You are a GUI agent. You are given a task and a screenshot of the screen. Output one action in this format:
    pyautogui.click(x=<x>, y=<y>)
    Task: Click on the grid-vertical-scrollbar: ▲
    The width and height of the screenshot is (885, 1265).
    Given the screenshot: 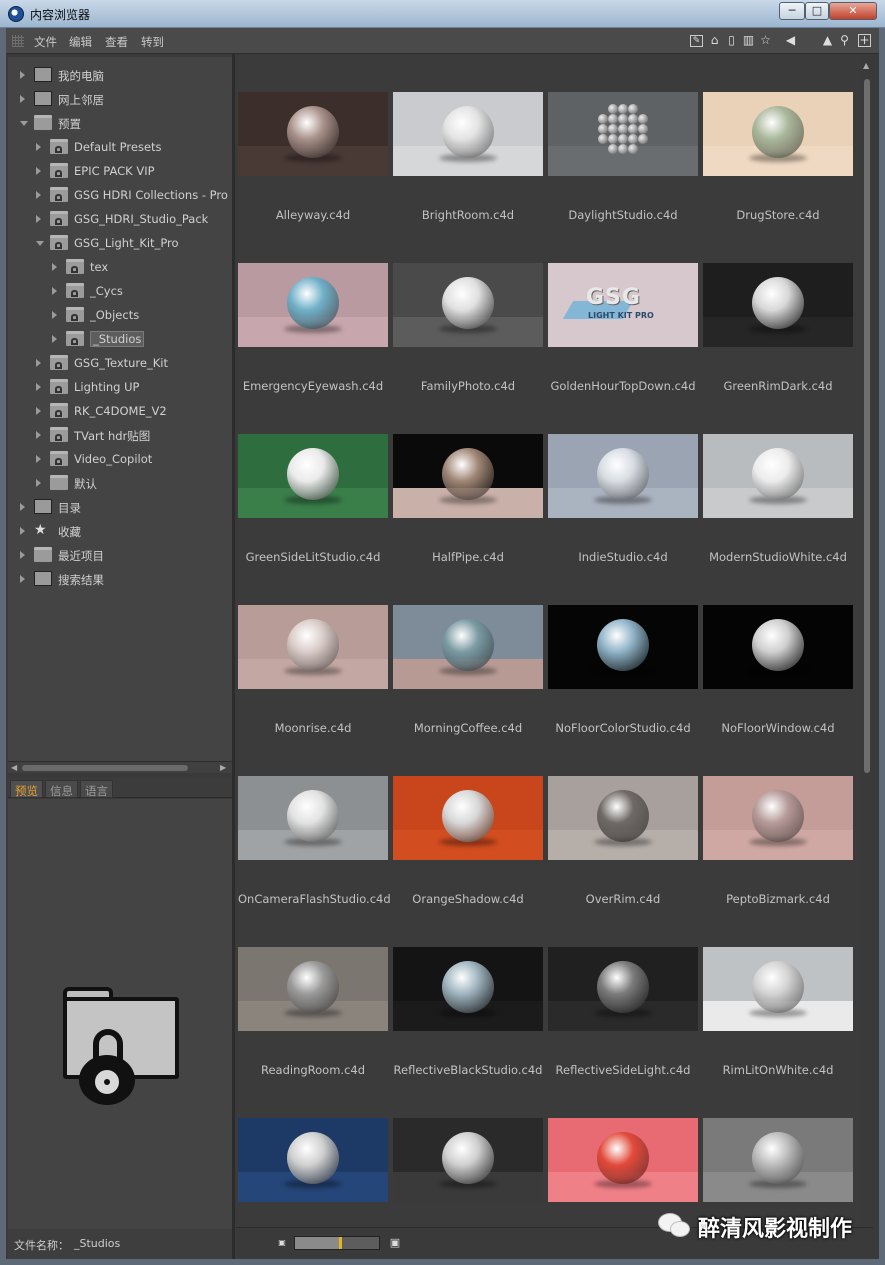 What is the action you would take?
    pyautogui.click(x=867, y=642)
    